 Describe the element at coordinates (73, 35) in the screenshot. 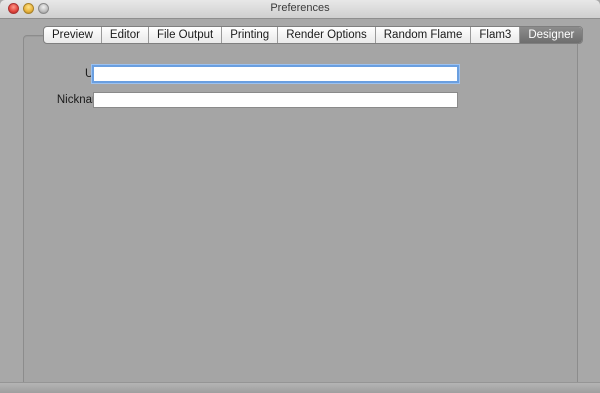

I see `tab-preview: Preview` at that location.